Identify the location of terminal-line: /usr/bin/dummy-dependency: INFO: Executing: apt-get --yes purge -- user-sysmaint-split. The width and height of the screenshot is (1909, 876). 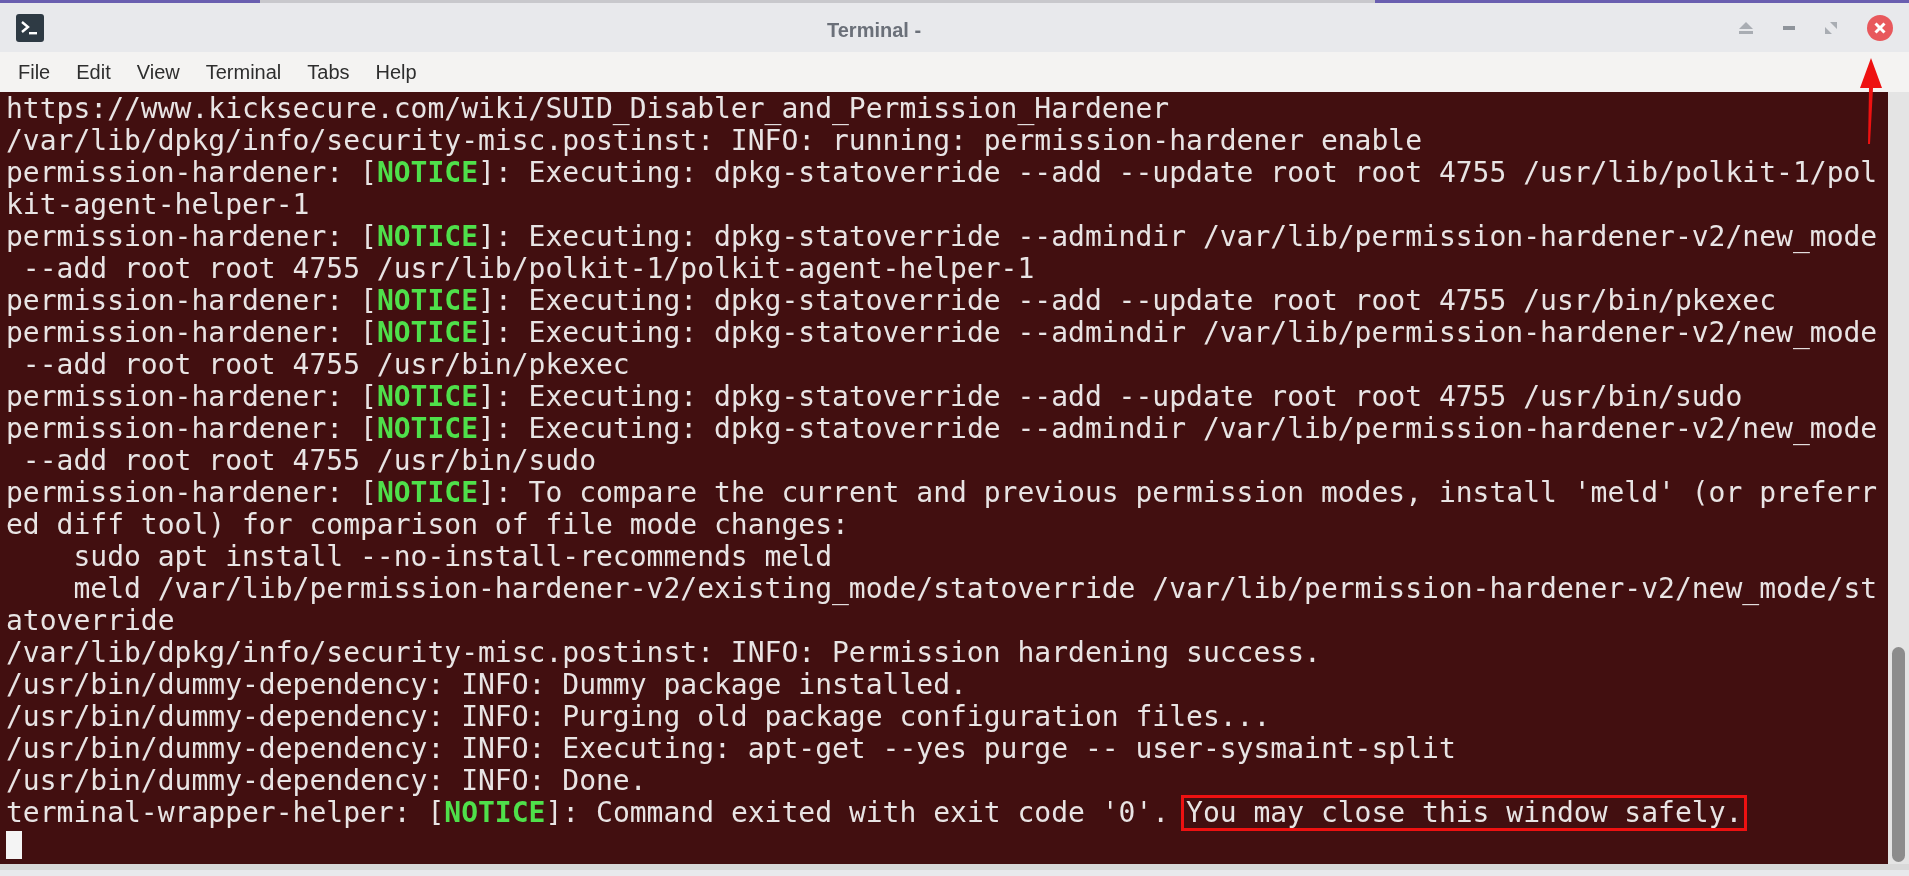
(731, 749).